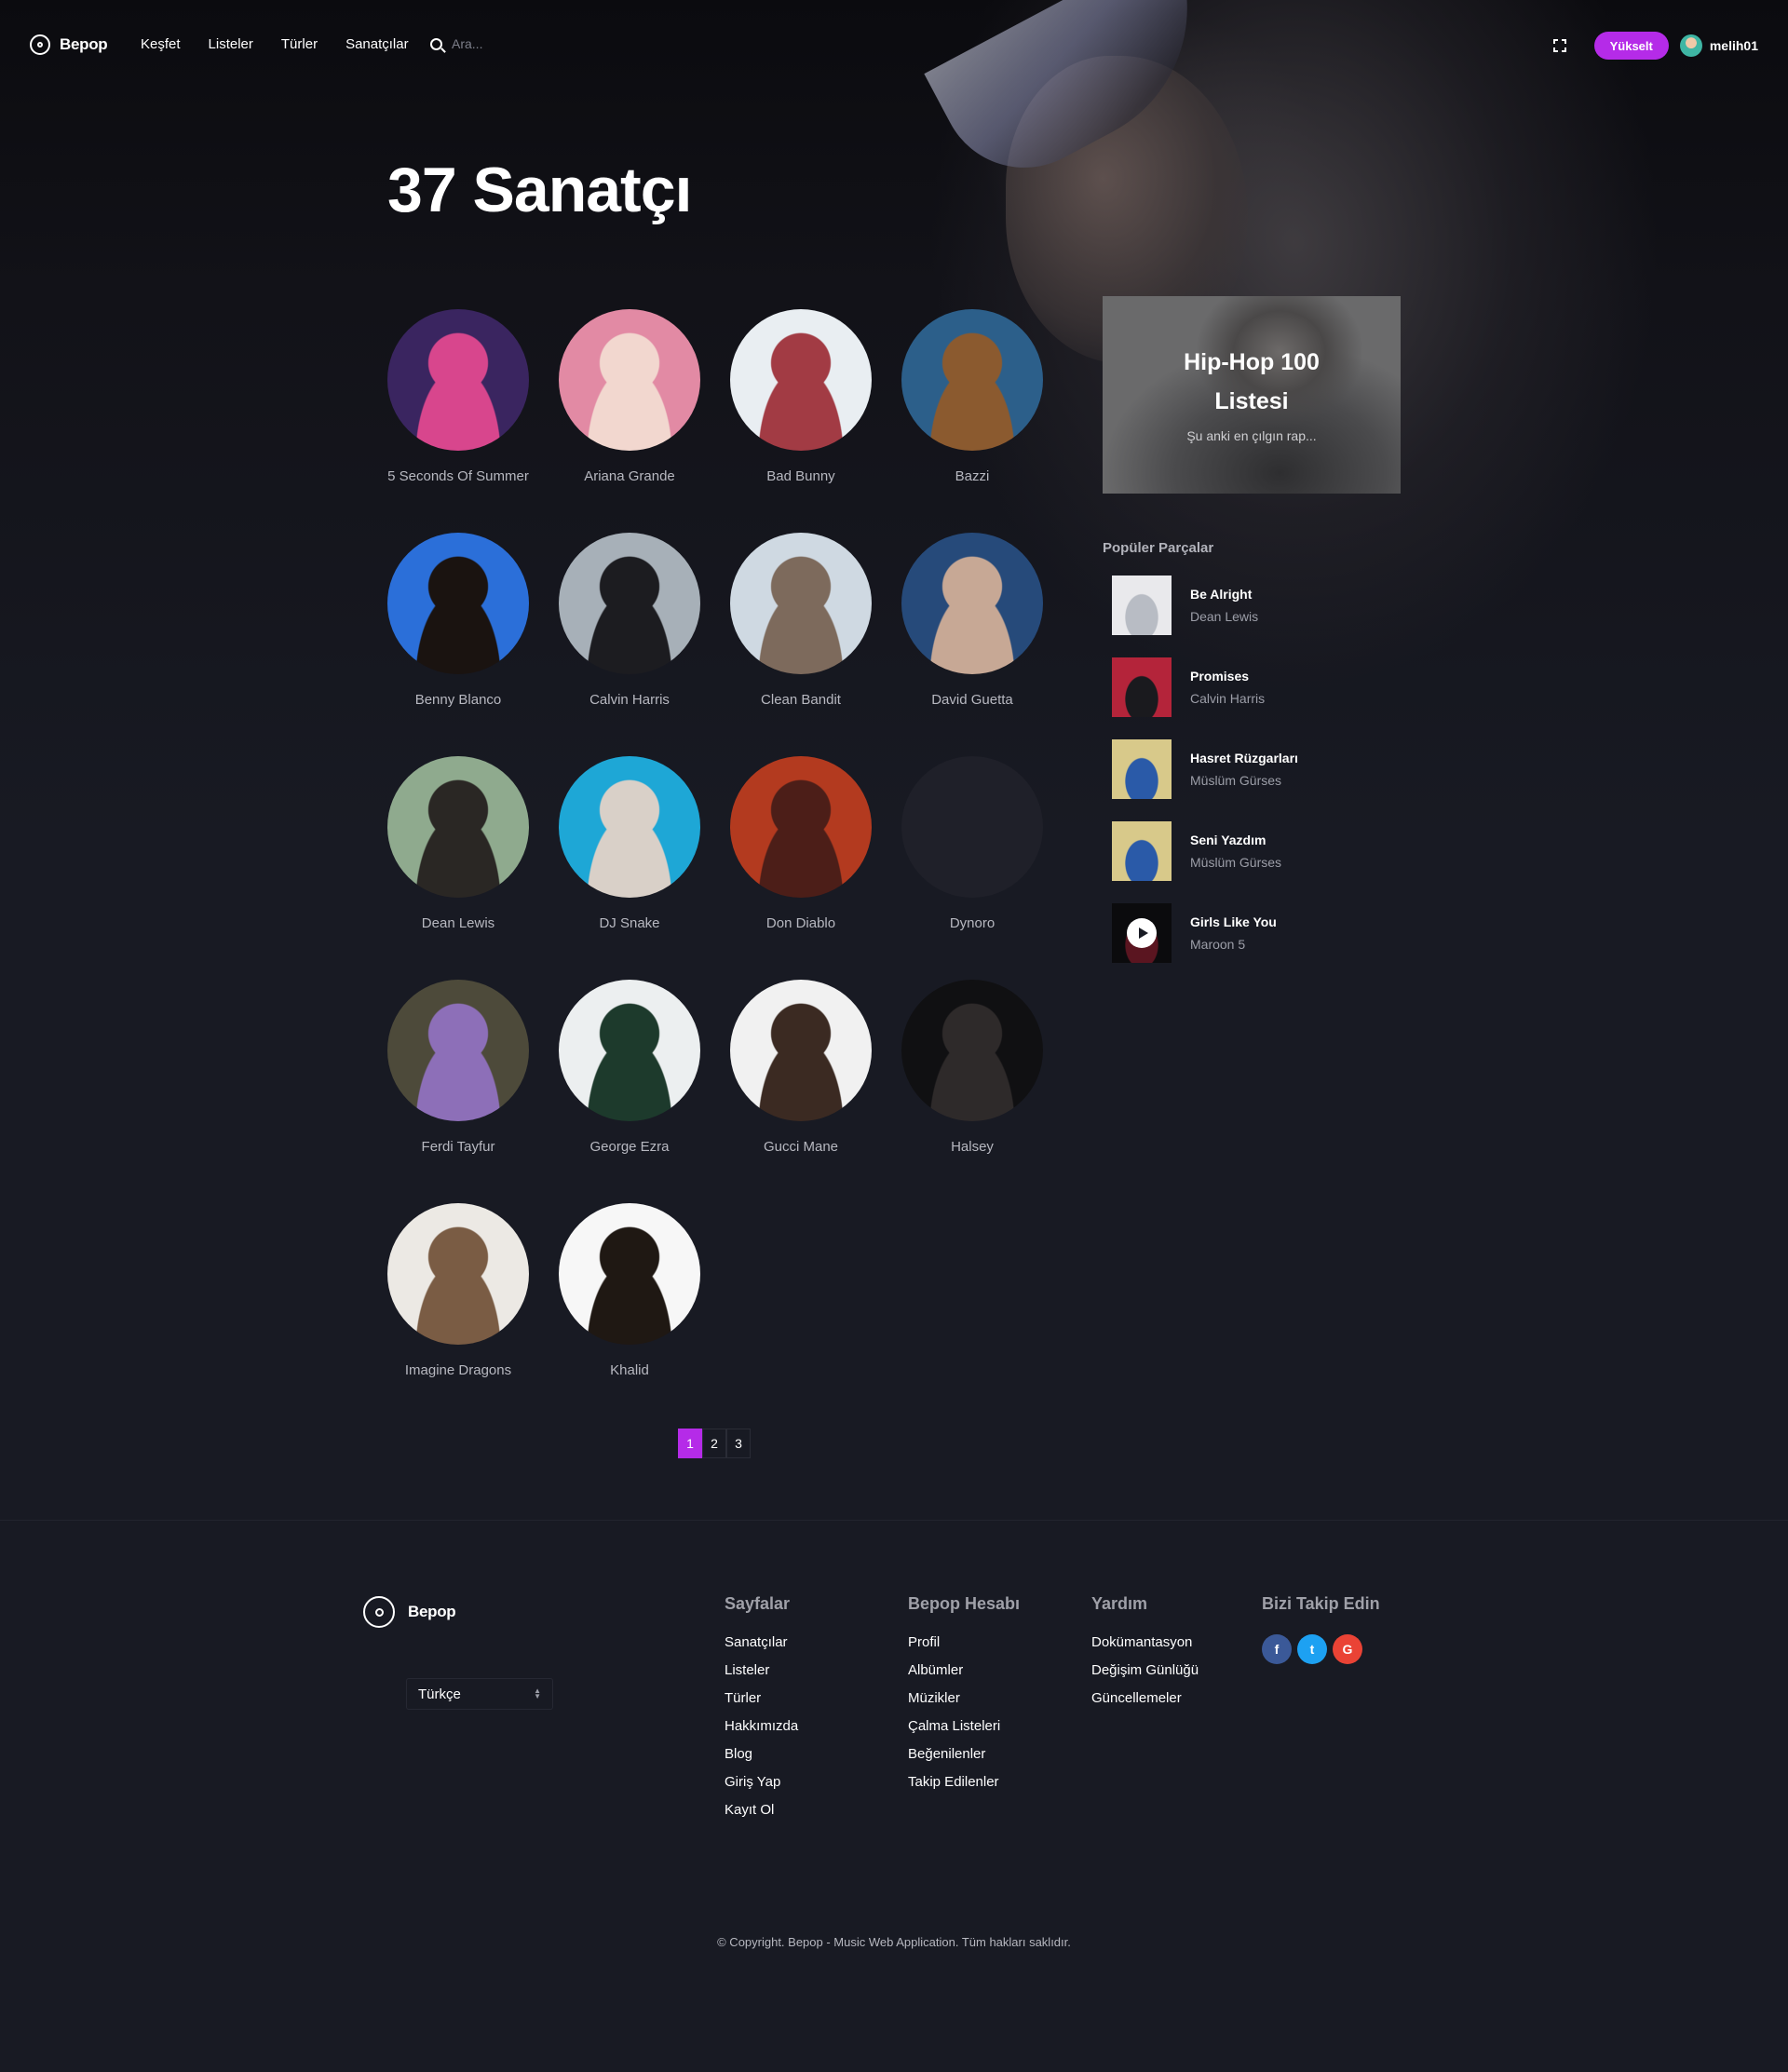 The width and height of the screenshot is (1788, 2072). What do you see at coordinates (1145, 1676) in the screenshot?
I see `footer-link: Değişim Günlüğü` at bounding box center [1145, 1676].